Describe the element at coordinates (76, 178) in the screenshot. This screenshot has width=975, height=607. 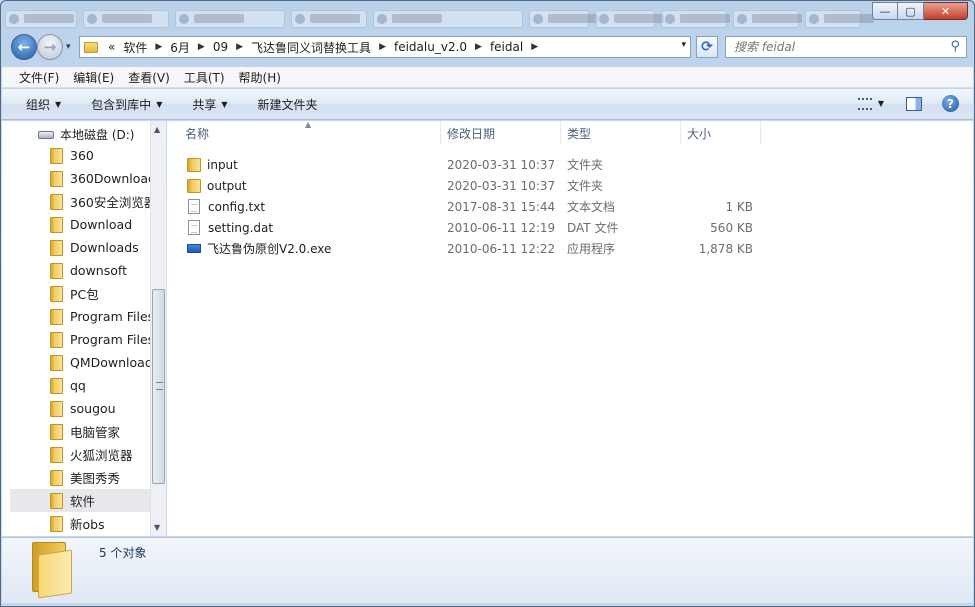
I see `tree-item: 360Download` at that location.